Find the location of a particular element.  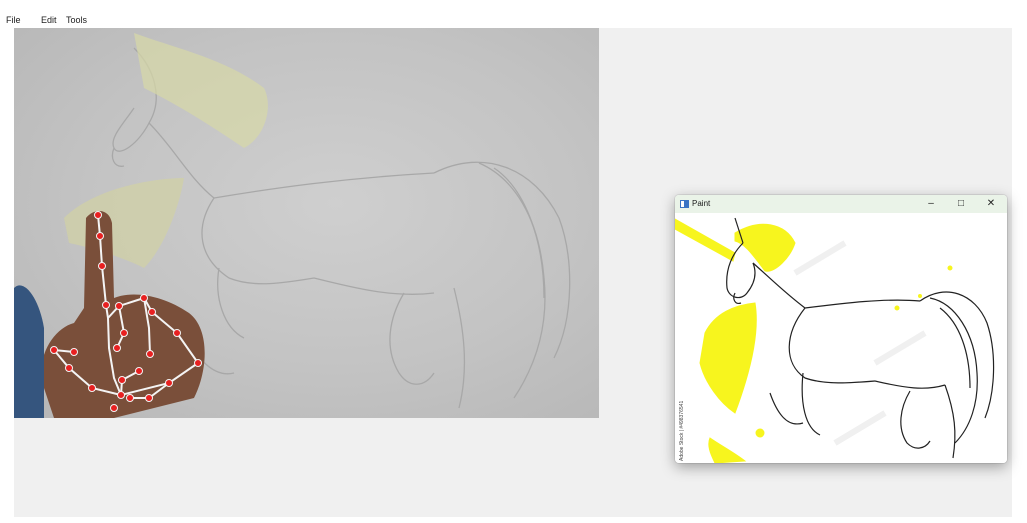

stock-watermark-text: Adobe Stock | #498376541 is located at coordinates (682, 430).